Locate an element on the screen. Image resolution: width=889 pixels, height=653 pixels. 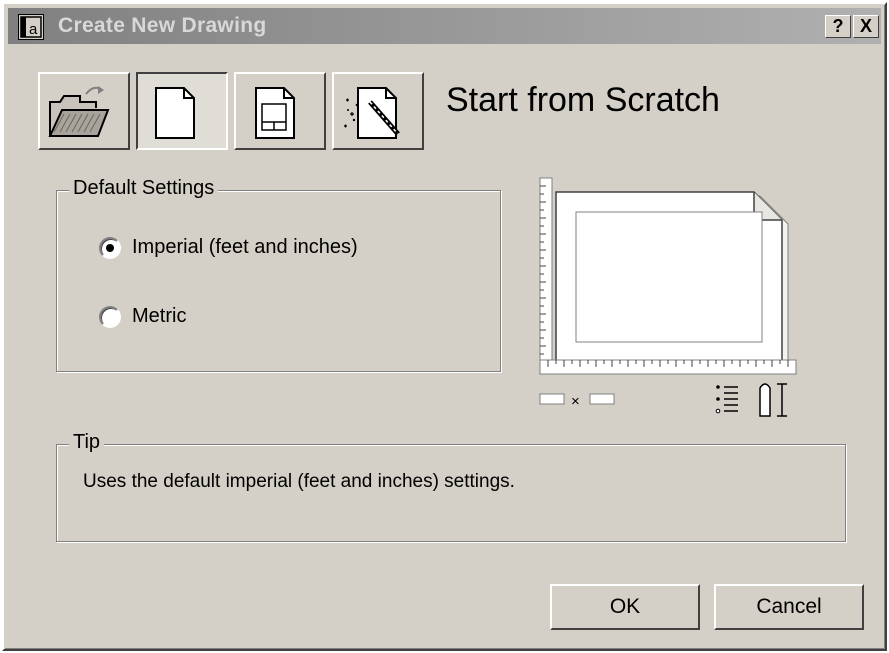
start-from-scratch-button is located at coordinates (182, 111).